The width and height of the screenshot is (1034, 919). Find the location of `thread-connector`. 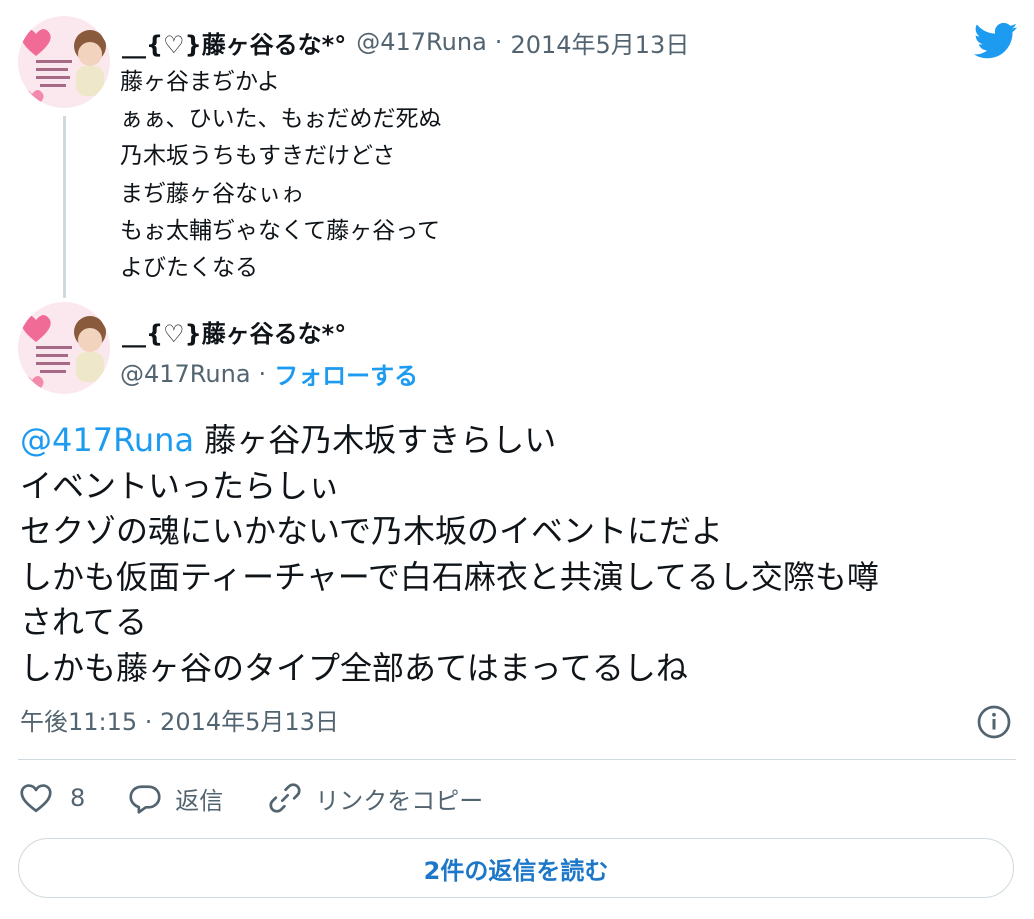

thread-connector is located at coordinates (64, 207).